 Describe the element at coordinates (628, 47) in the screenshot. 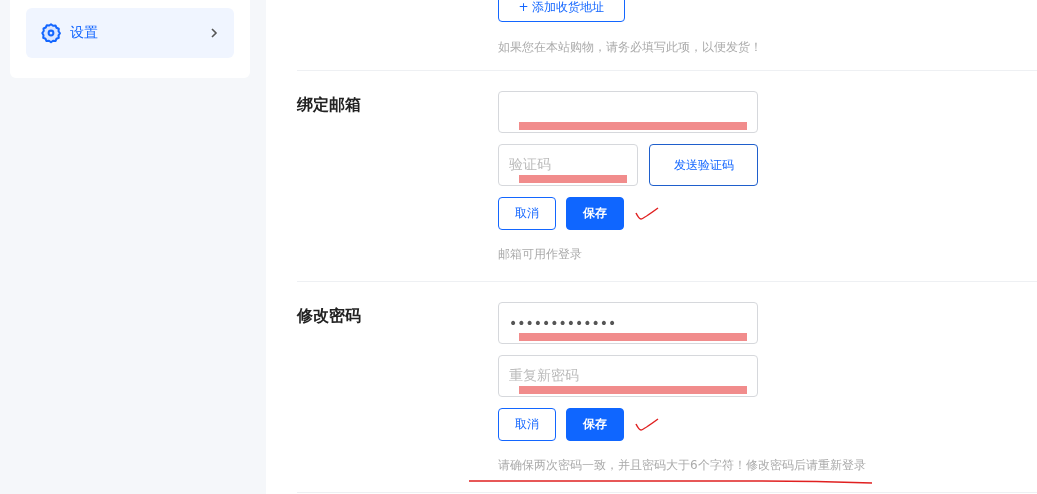

I see `hint-text: 如果您在本站购物，请务必填写此项，以便发货！` at that location.